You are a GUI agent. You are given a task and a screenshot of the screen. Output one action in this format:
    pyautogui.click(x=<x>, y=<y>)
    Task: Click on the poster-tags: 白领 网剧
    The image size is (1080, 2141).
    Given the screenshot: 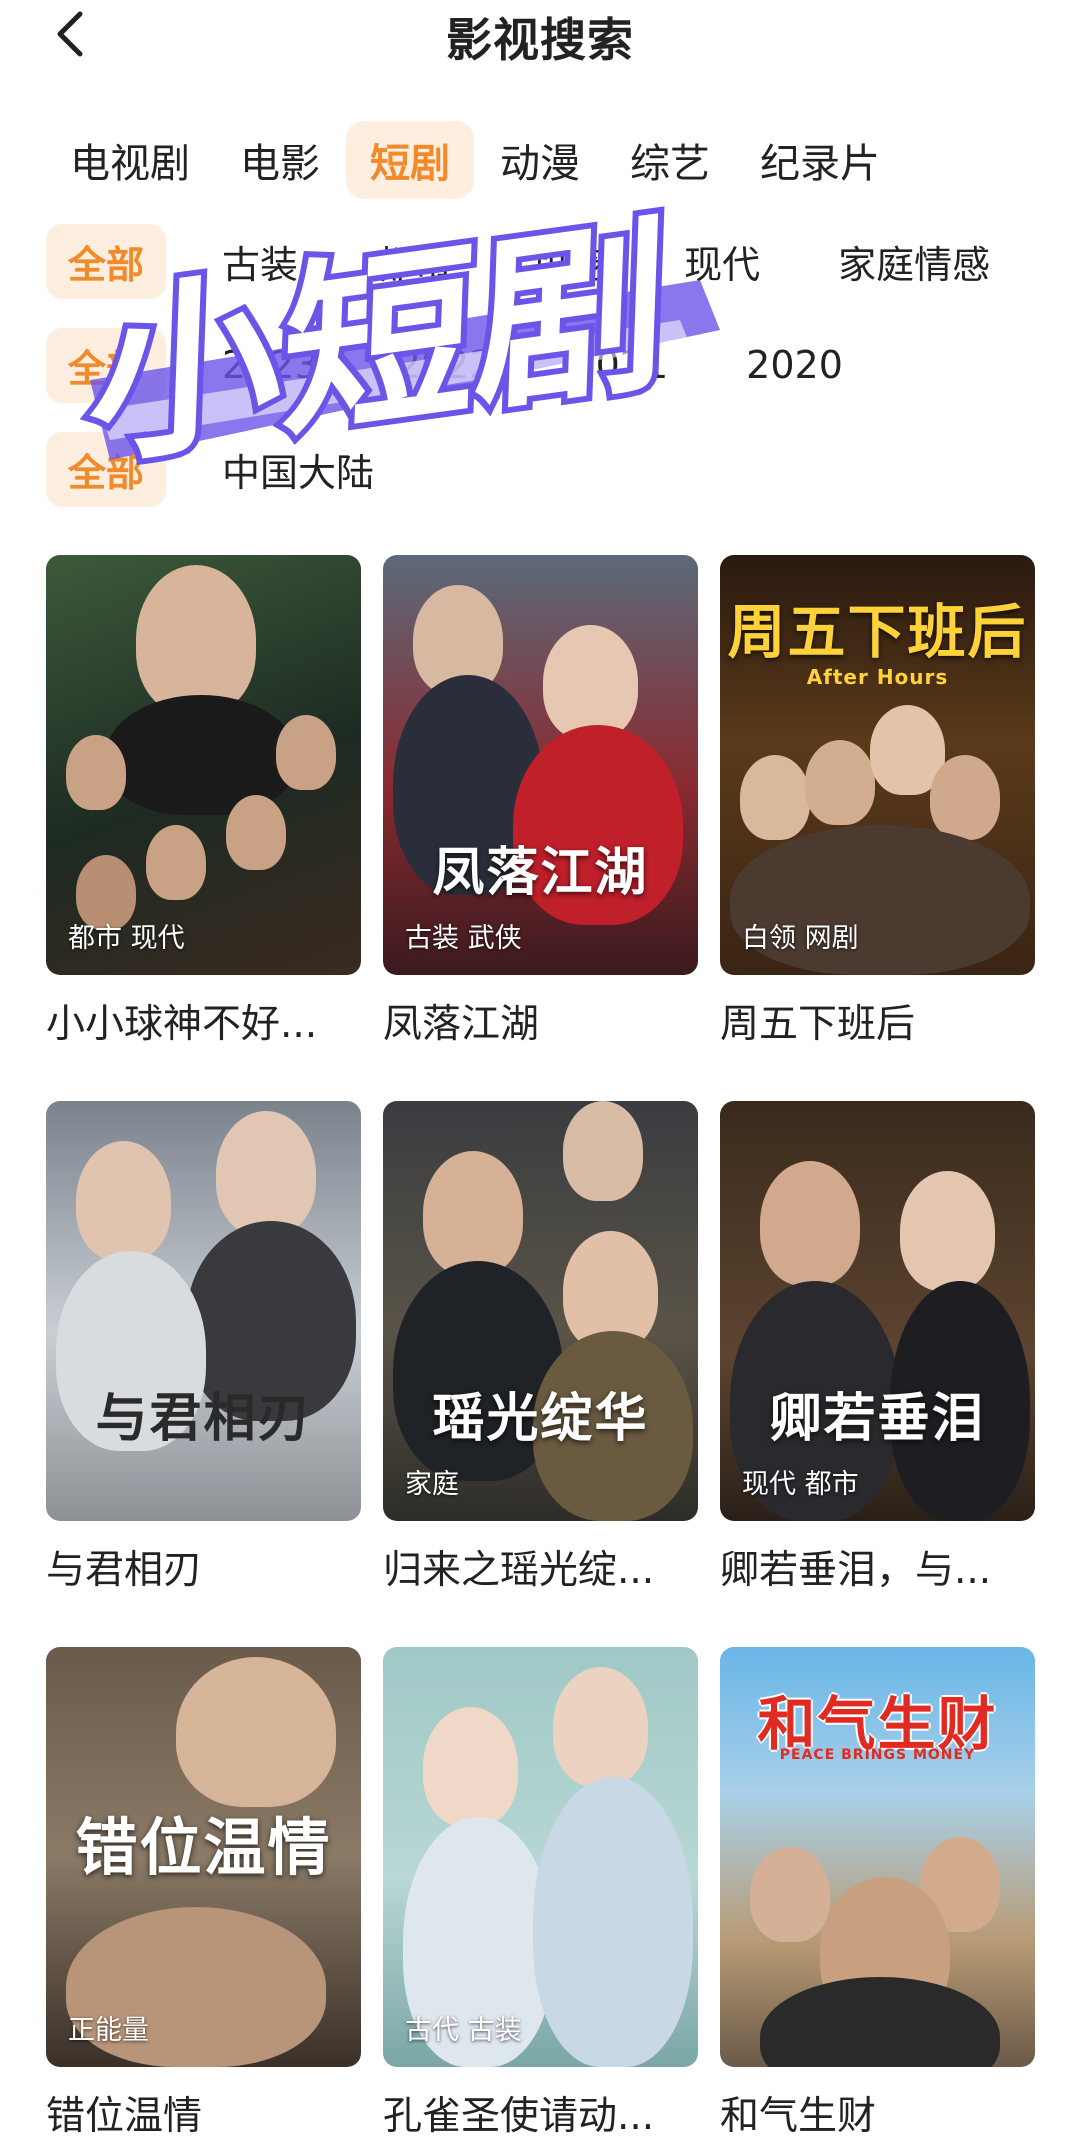 What is the action you would take?
    pyautogui.click(x=800, y=938)
    